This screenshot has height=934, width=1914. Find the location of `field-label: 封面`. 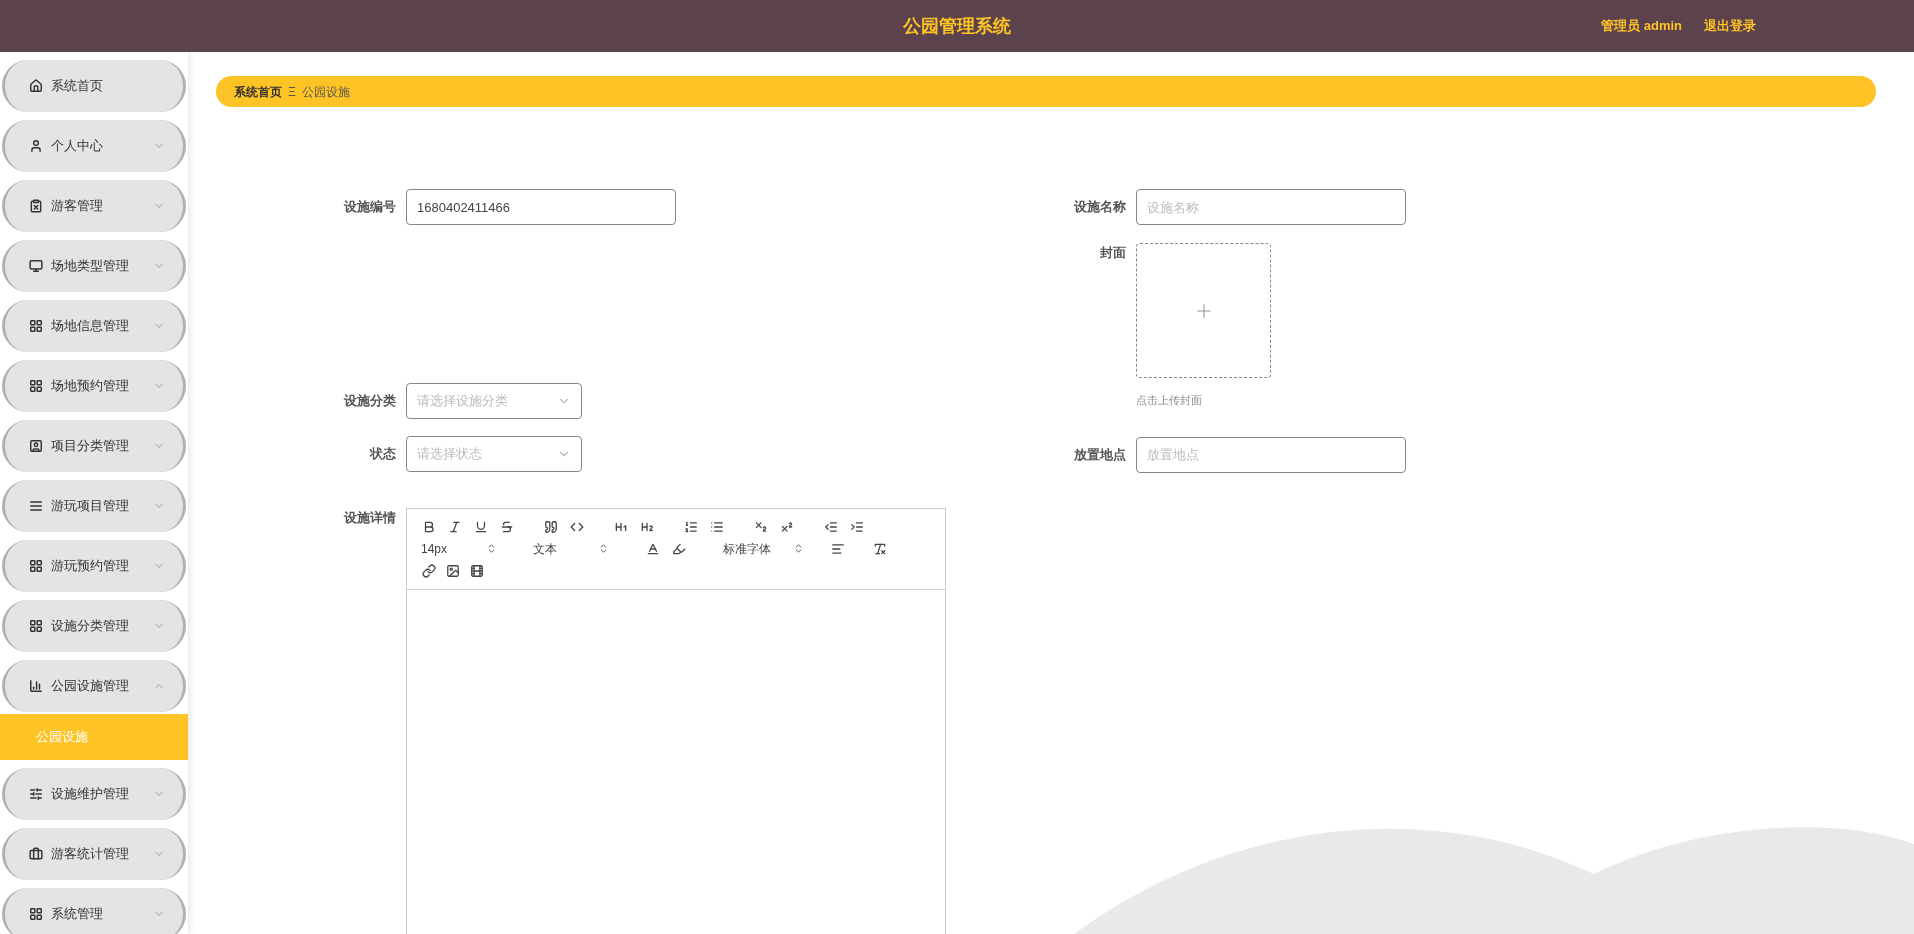

field-label: 封面 is located at coordinates (1113, 253).